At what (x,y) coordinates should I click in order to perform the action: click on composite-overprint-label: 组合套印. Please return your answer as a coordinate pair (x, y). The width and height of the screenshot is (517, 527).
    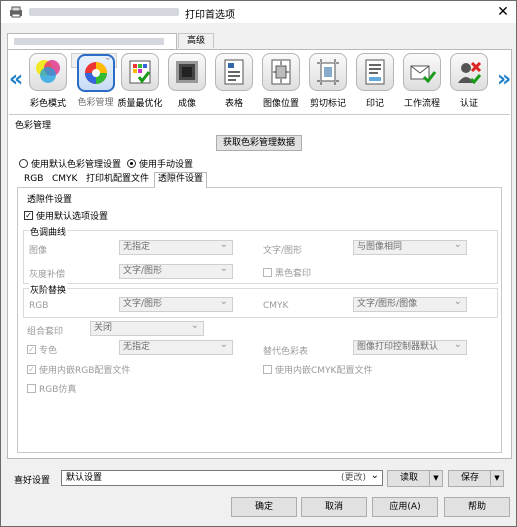
    Looking at the image, I should click on (45, 332).